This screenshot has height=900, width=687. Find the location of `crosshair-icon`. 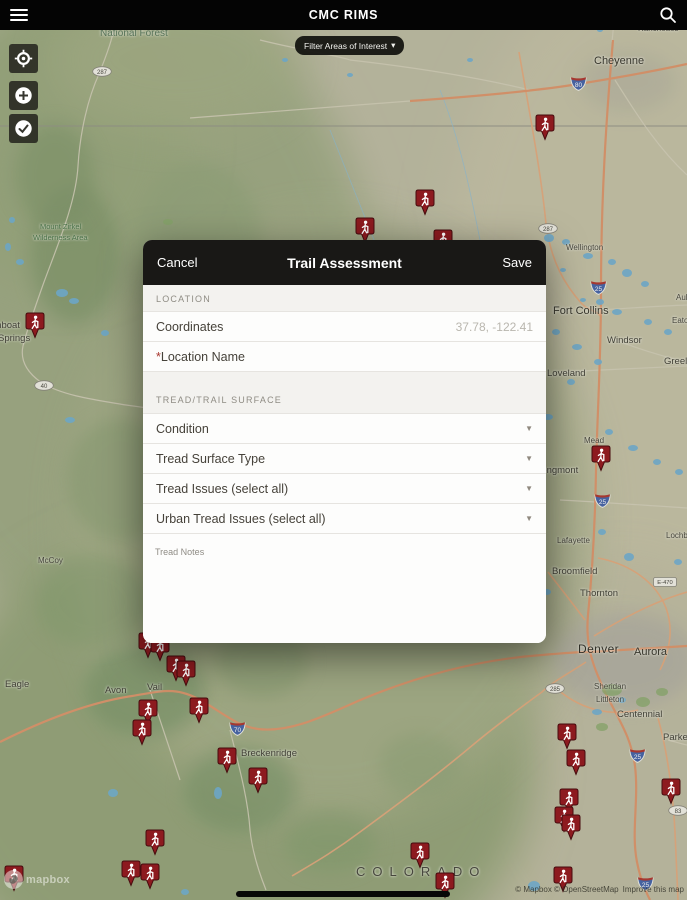

crosshair-icon is located at coordinates (23, 58).